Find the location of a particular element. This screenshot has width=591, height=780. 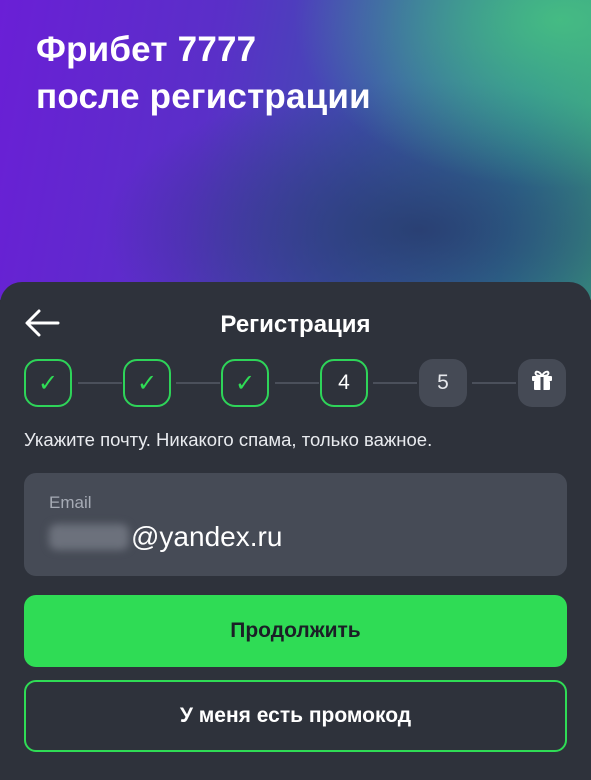

gift-icon is located at coordinates (542, 383).